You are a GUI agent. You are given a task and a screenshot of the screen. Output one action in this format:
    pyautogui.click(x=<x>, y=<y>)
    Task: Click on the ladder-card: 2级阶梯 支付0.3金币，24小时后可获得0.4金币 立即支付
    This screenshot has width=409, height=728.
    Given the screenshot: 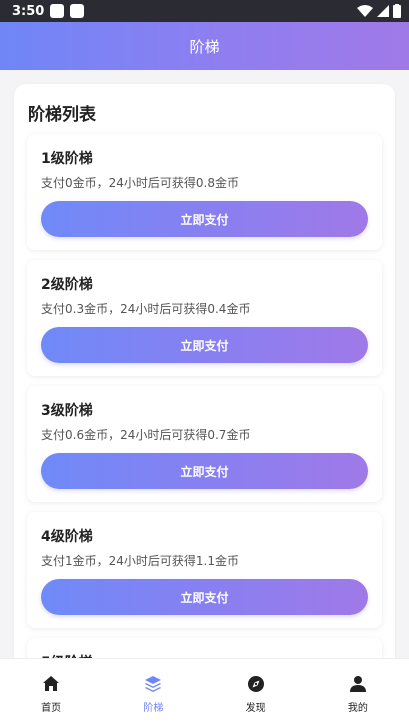 What is the action you would take?
    pyautogui.click(x=204, y=318)
    